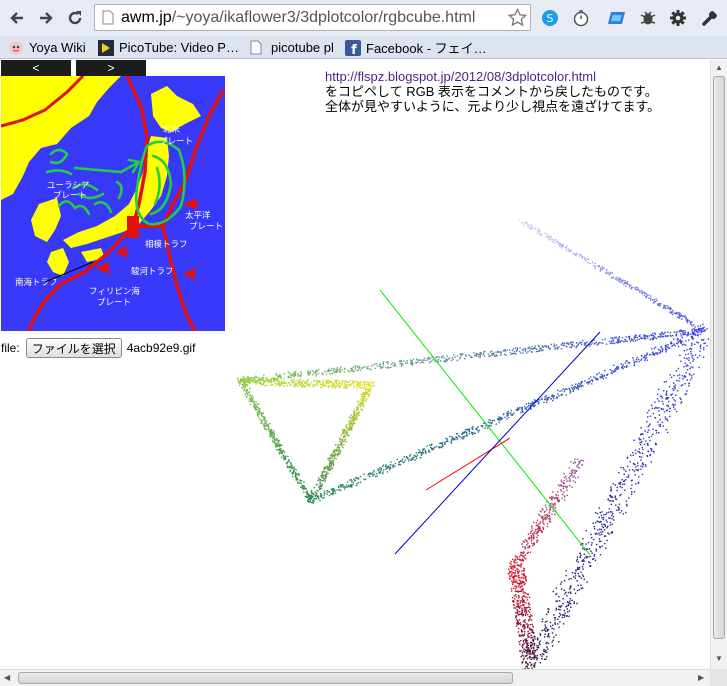 The width and height of the screenshot is (727, 686). Describe the element at coordinates (73, 348) in the screenshot. I see `choose-file-button: ファイルを選択` at that location.